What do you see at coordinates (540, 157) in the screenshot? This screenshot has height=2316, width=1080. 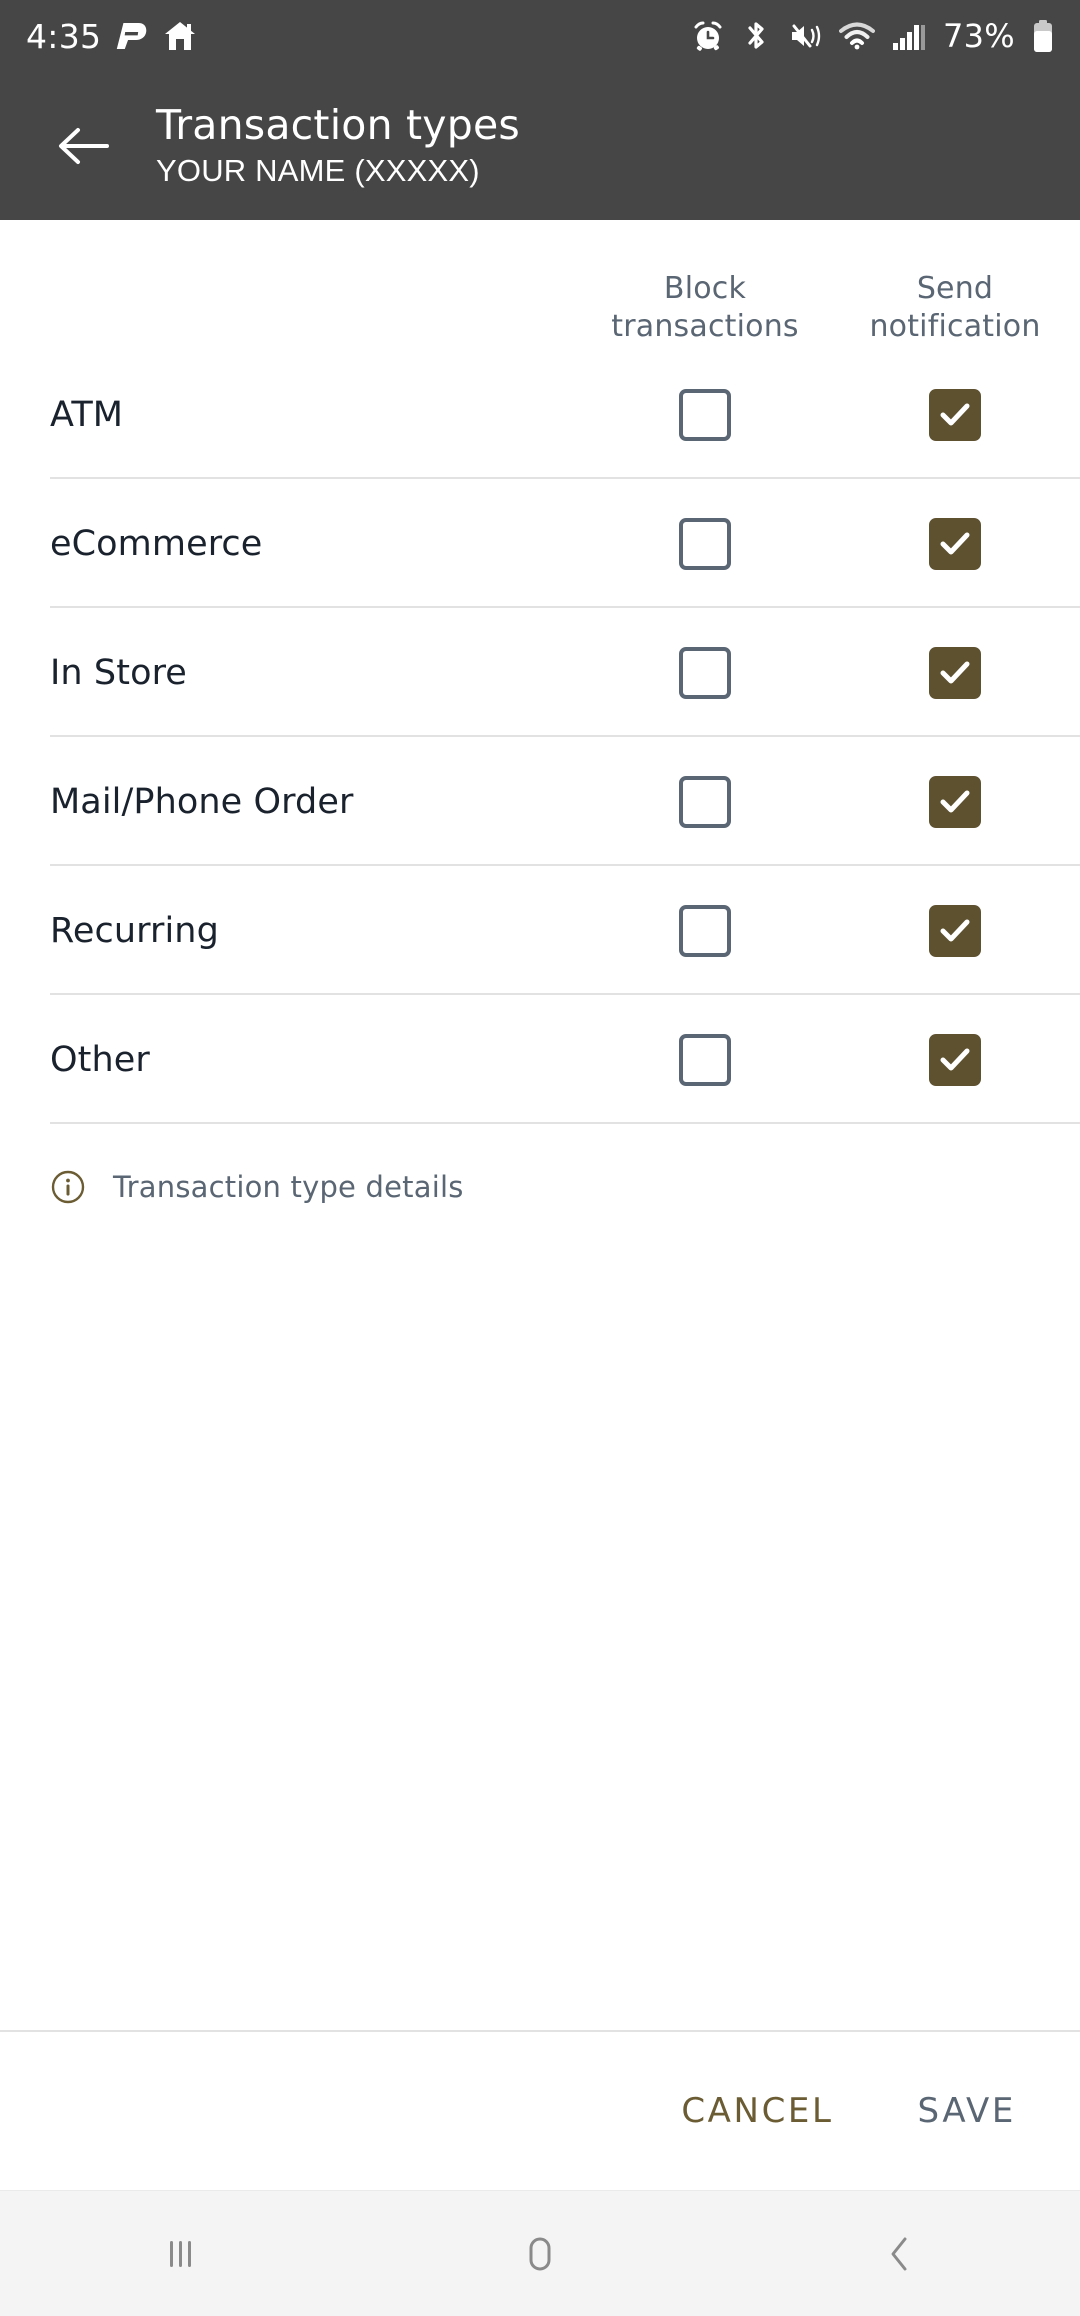 I see `app-bar: Transaction types YOUR NAME (XXXXX)` at bounding box center [540, 157].